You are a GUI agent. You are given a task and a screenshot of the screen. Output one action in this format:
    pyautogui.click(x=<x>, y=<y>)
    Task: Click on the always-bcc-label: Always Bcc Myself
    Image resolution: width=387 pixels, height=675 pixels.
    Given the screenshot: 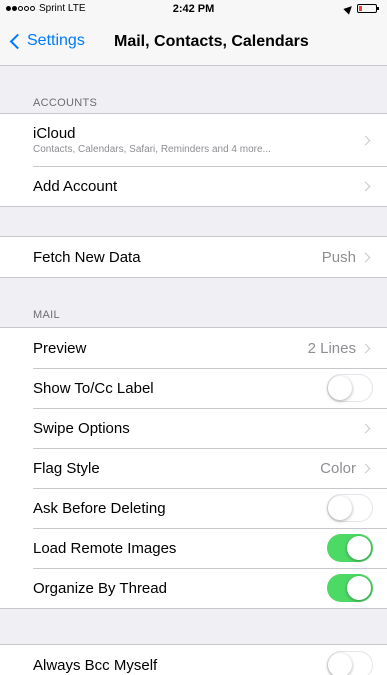 What is the action you would take?
    pyautogui.click(x=95, y=665)
    